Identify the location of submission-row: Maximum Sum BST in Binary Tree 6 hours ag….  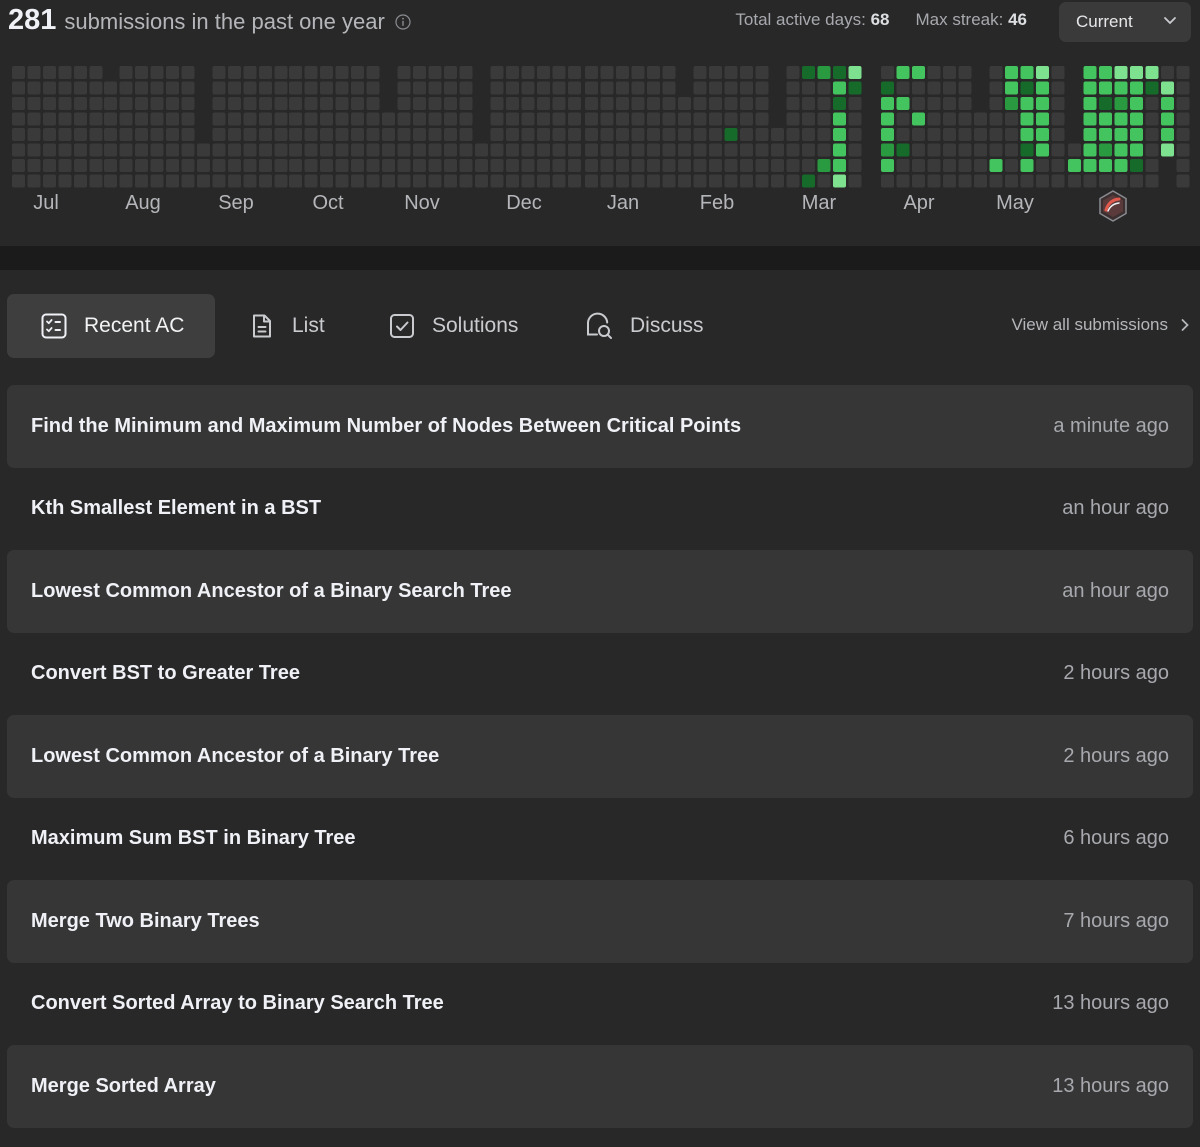
(600, 839).